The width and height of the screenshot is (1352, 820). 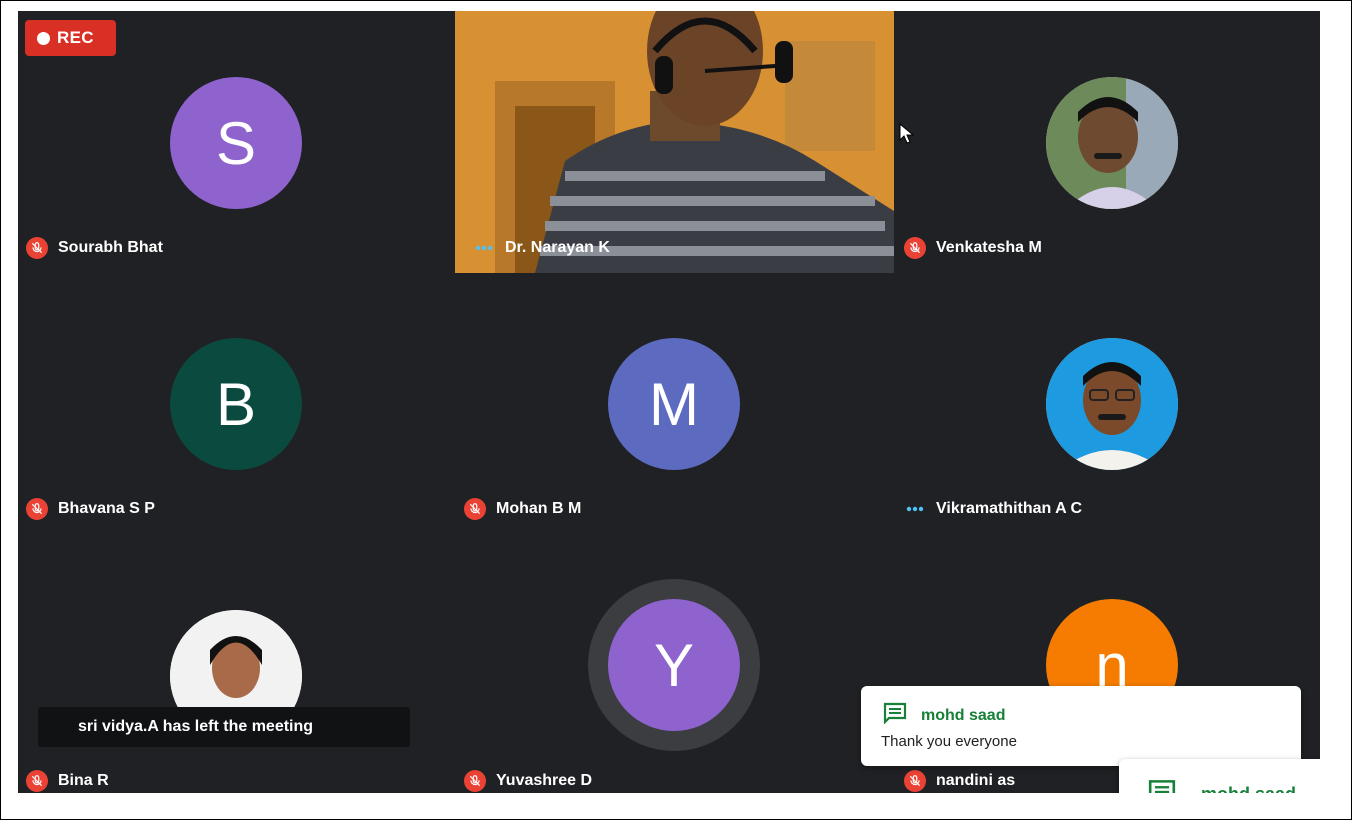 What do you see at coordinates (539, 508) in the screenshot?
I see `participant-name: Mohan B M` at bounding box center [539, 508].